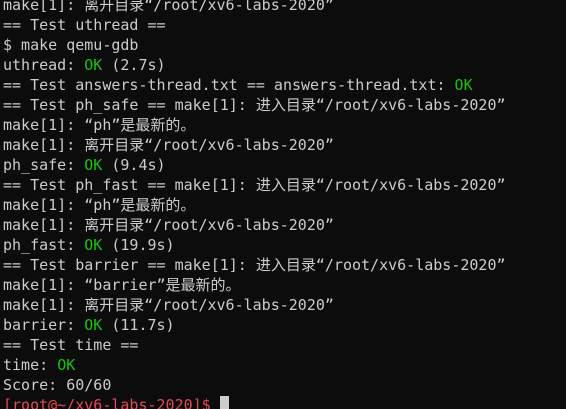 This screenshot has height=409, width=566. I want to click on shell-prompt: [root@~/xv6-labs-2020]$, so click(111, 402).